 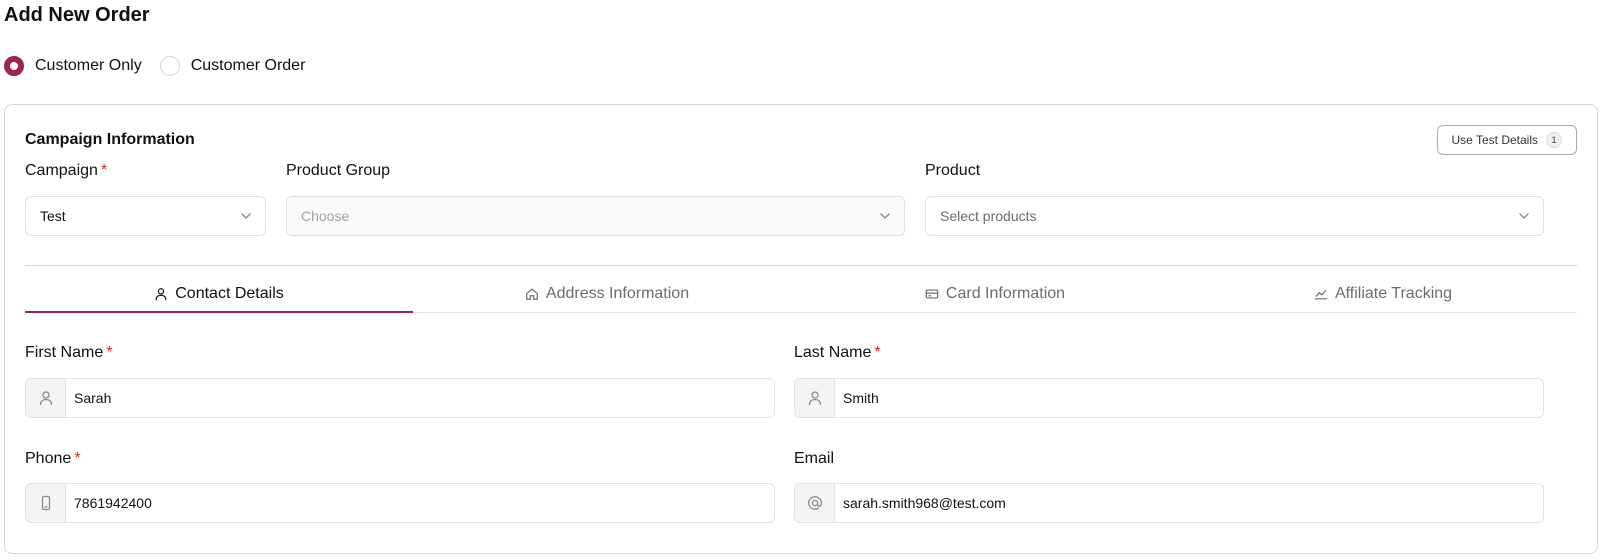 I want to click on phone-label-text: Phone, so click(x=48, y=458).